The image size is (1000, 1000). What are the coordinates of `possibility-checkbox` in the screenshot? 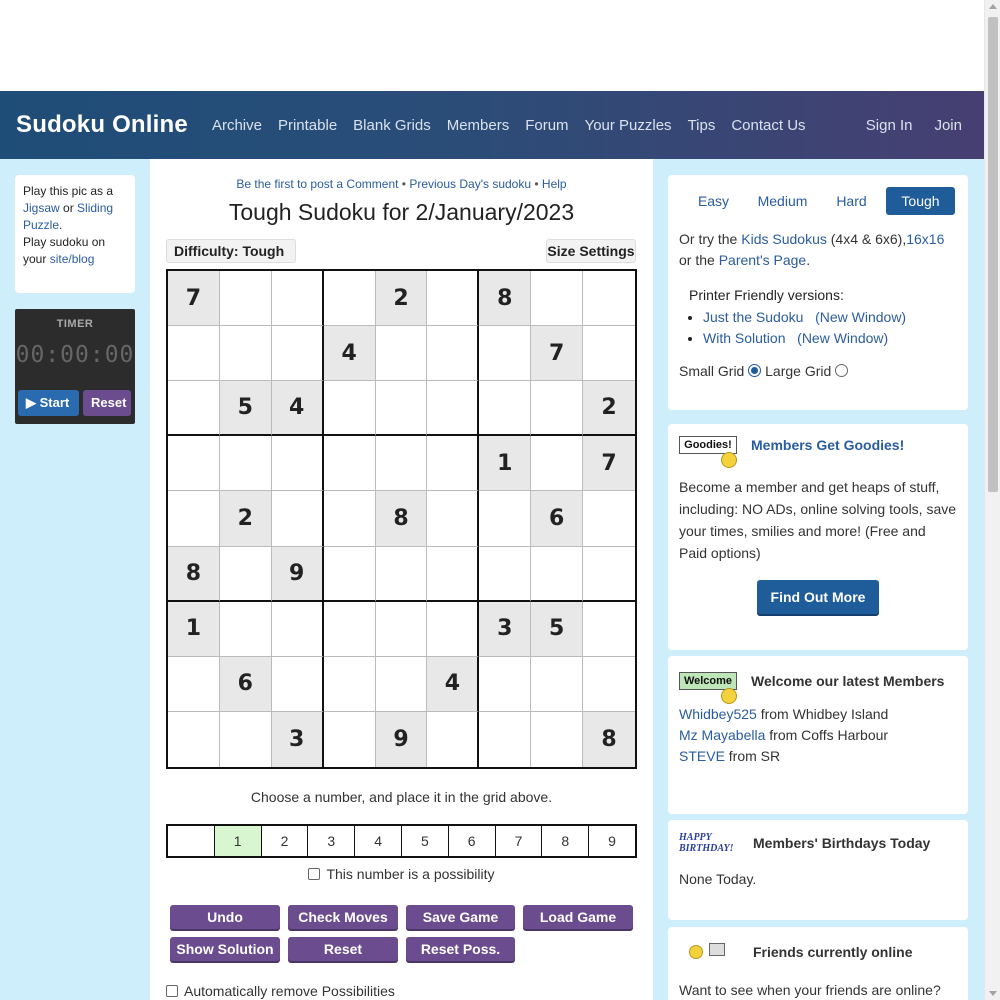 It's located at (314, 874).